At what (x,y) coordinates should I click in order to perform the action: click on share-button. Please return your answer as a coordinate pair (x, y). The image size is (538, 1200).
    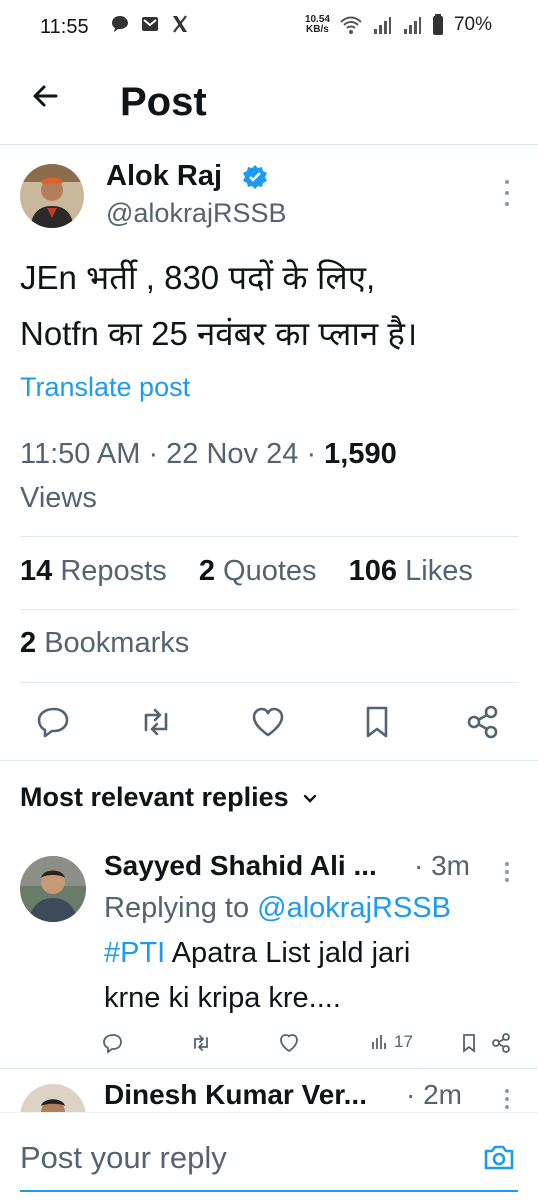
    Looking at the image, I should click on (483, 722).